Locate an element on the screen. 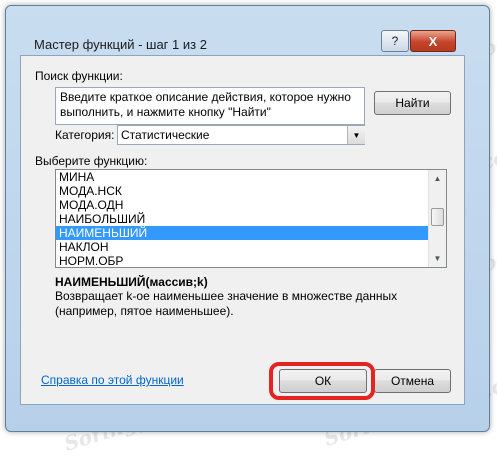 This screenshot has height=456, width=497. list-item-selected: НАИМЕНЬШИЙ is located at coordinates (242, 233).